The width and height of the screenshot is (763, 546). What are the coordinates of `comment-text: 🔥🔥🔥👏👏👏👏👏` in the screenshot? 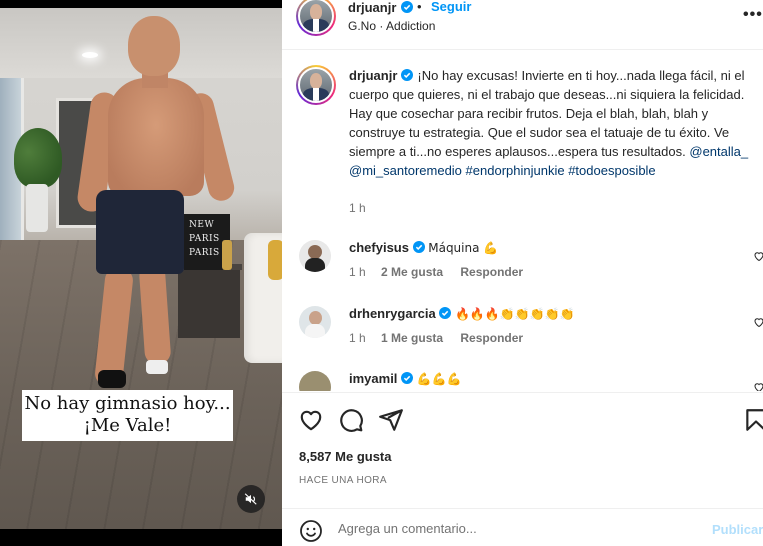 It's located at (514, 314).